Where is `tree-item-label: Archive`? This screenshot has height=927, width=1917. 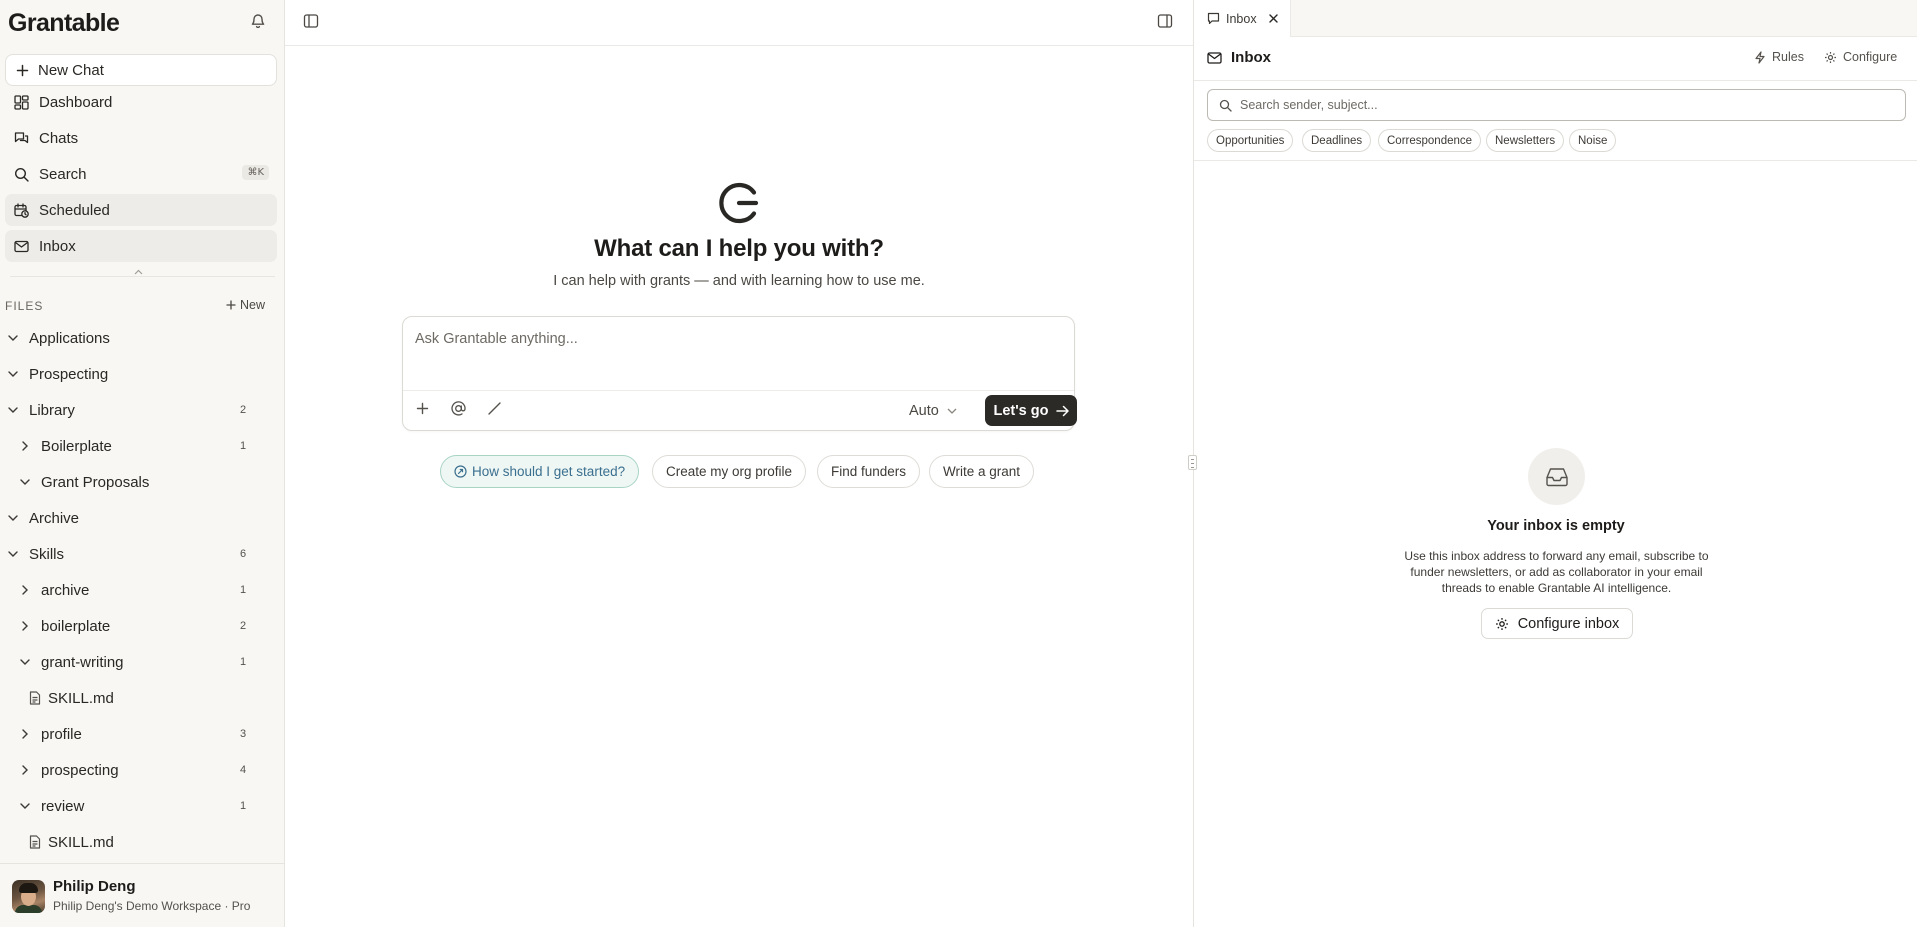 tree-item-label: Archive is located at coordinates (54, 518).